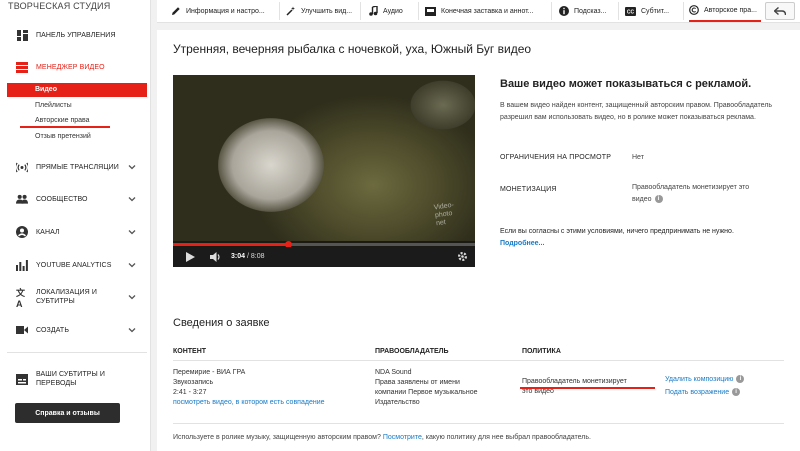  What do you see at coordinates (638, 157) in the screenshot?
I see `restrictions-value: Нет` at bounding box center [638, 157].